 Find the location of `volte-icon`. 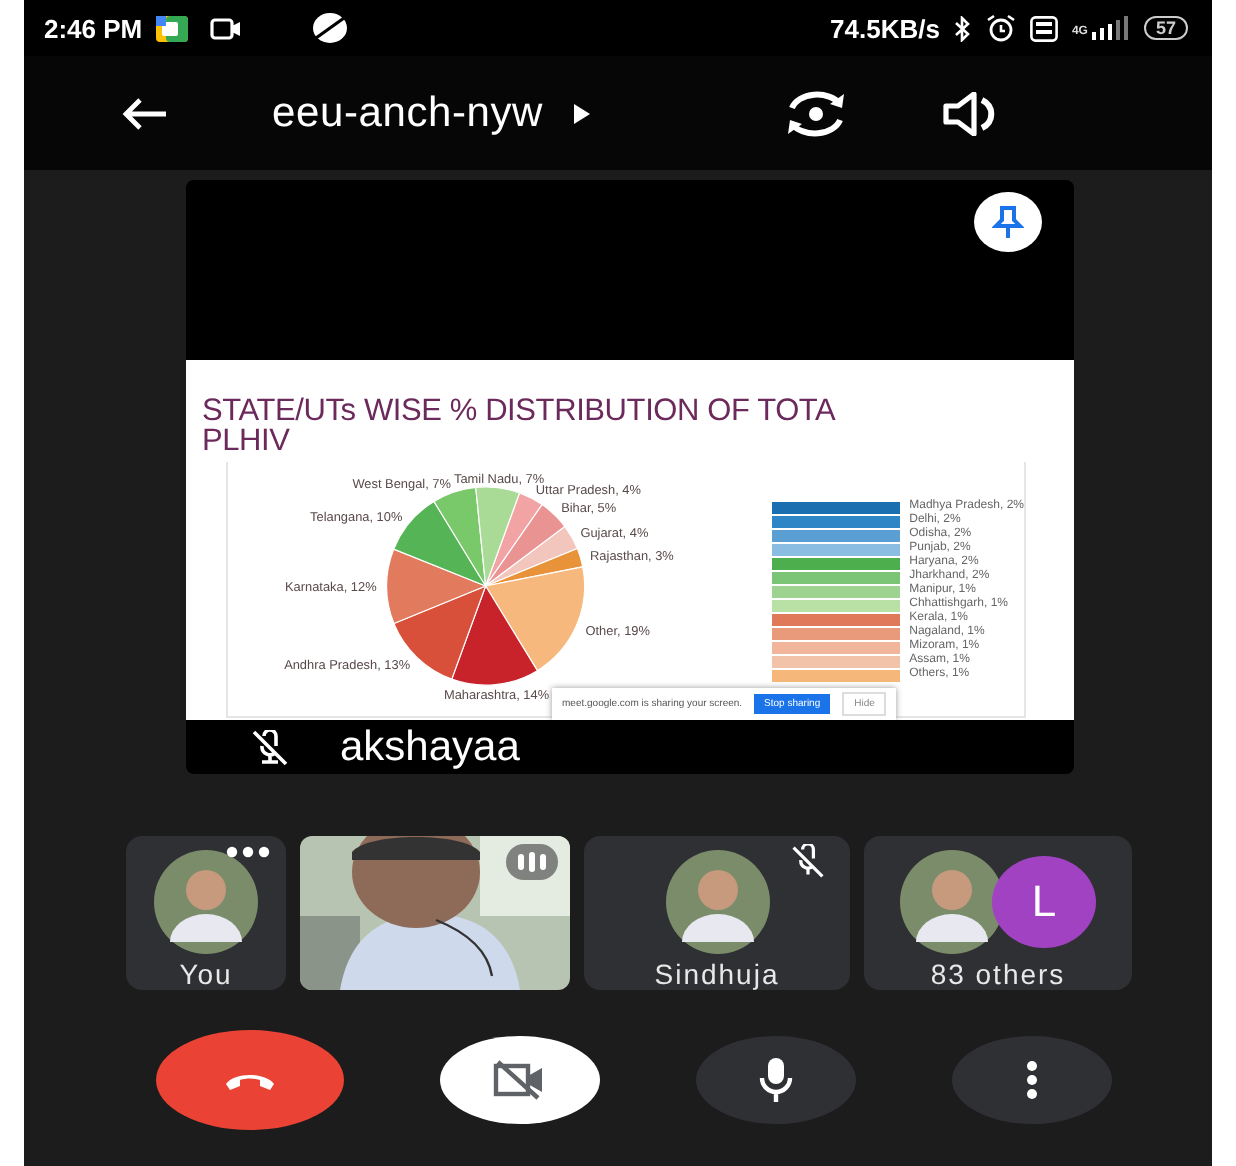

volte-icon is located at coordinates (1043, 28).